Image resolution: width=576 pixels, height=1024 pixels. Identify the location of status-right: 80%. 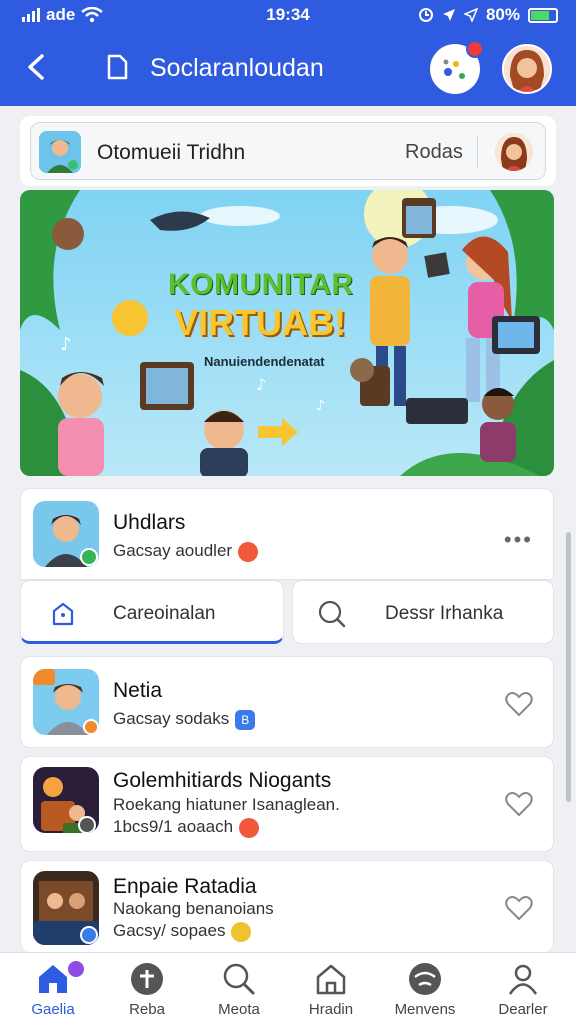
(488, 15).